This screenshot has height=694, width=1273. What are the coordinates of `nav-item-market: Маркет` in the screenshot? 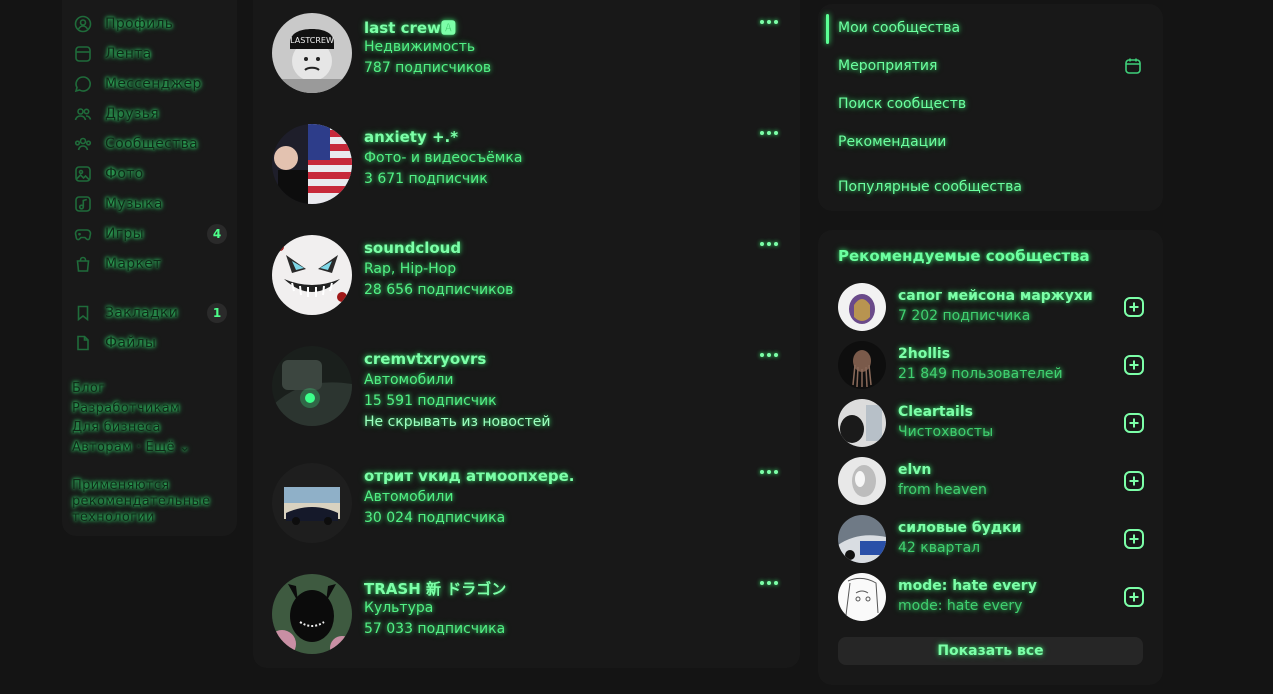 It's located at (150, 264).